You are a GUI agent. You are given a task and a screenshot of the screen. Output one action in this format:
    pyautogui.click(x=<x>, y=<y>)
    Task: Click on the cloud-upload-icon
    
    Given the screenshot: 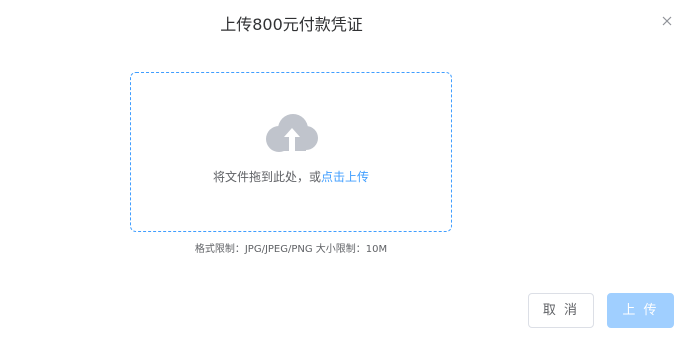 What is the action you would take?
    pyautogui.click(x=292, y=133)
    